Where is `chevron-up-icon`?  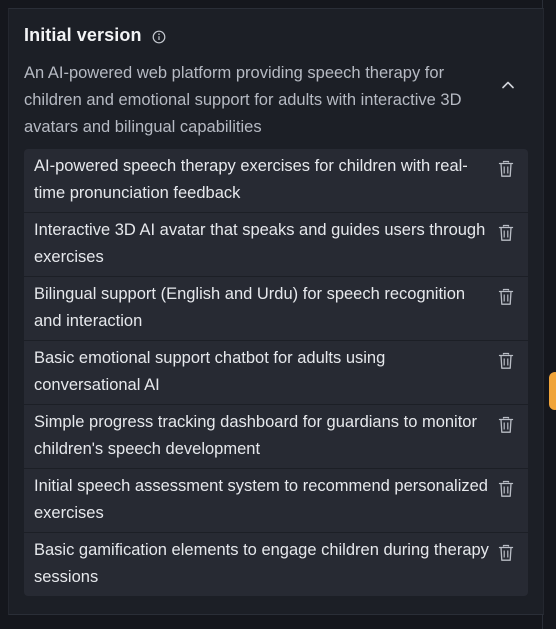
chevron-up-icon is located at coordinates (508, 84).